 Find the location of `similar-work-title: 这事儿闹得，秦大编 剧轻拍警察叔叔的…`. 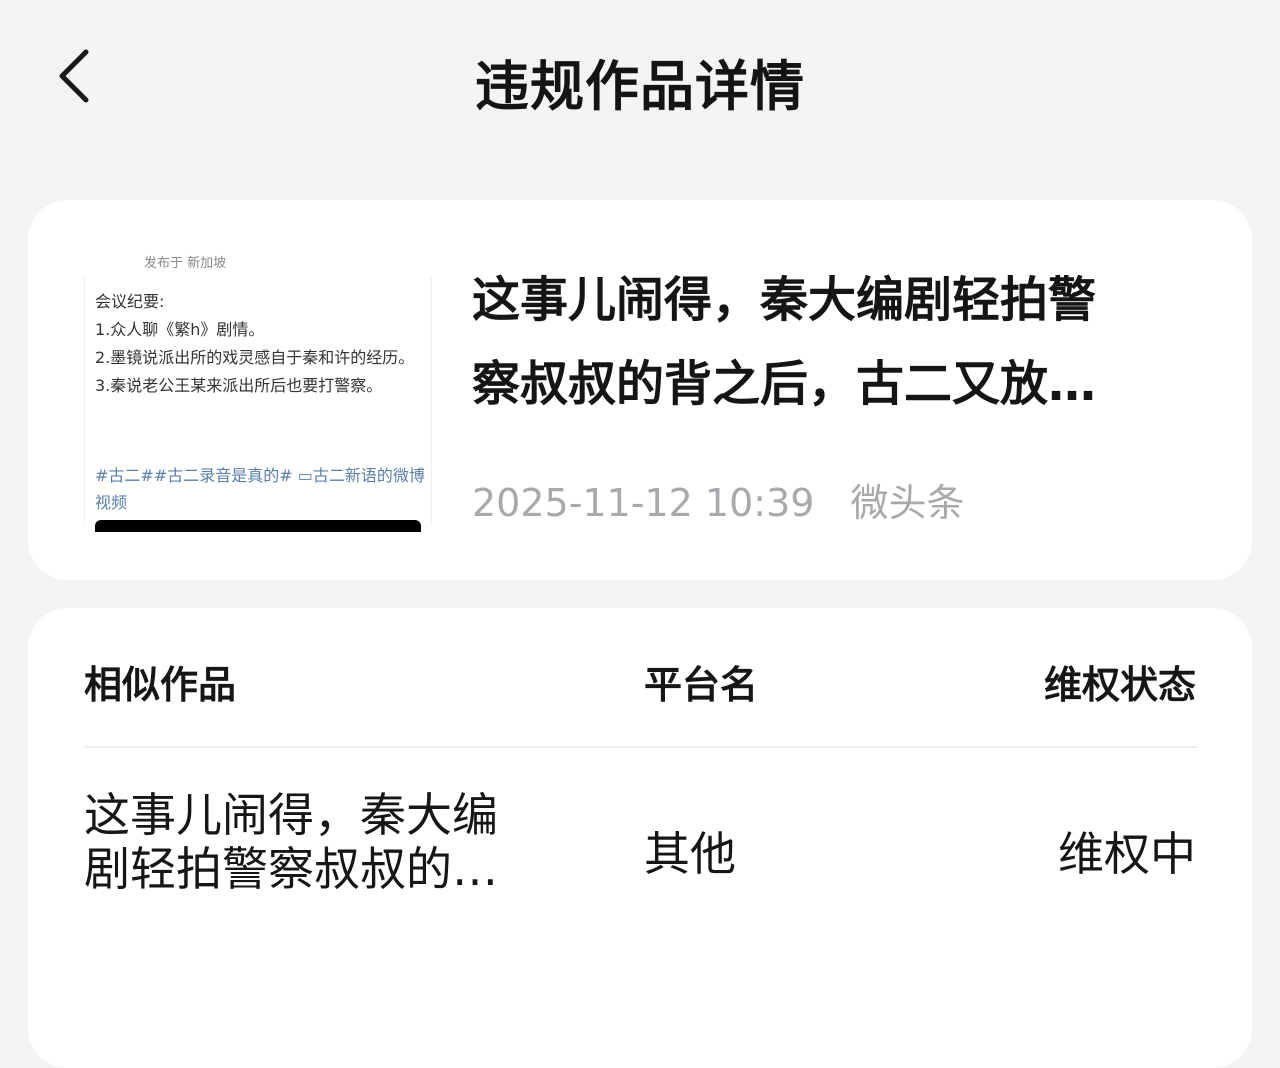

similar-work-title: 这事儿闹得，秦大编 剧轻拍警察叔叔的… is located at coordinates (304, 843).